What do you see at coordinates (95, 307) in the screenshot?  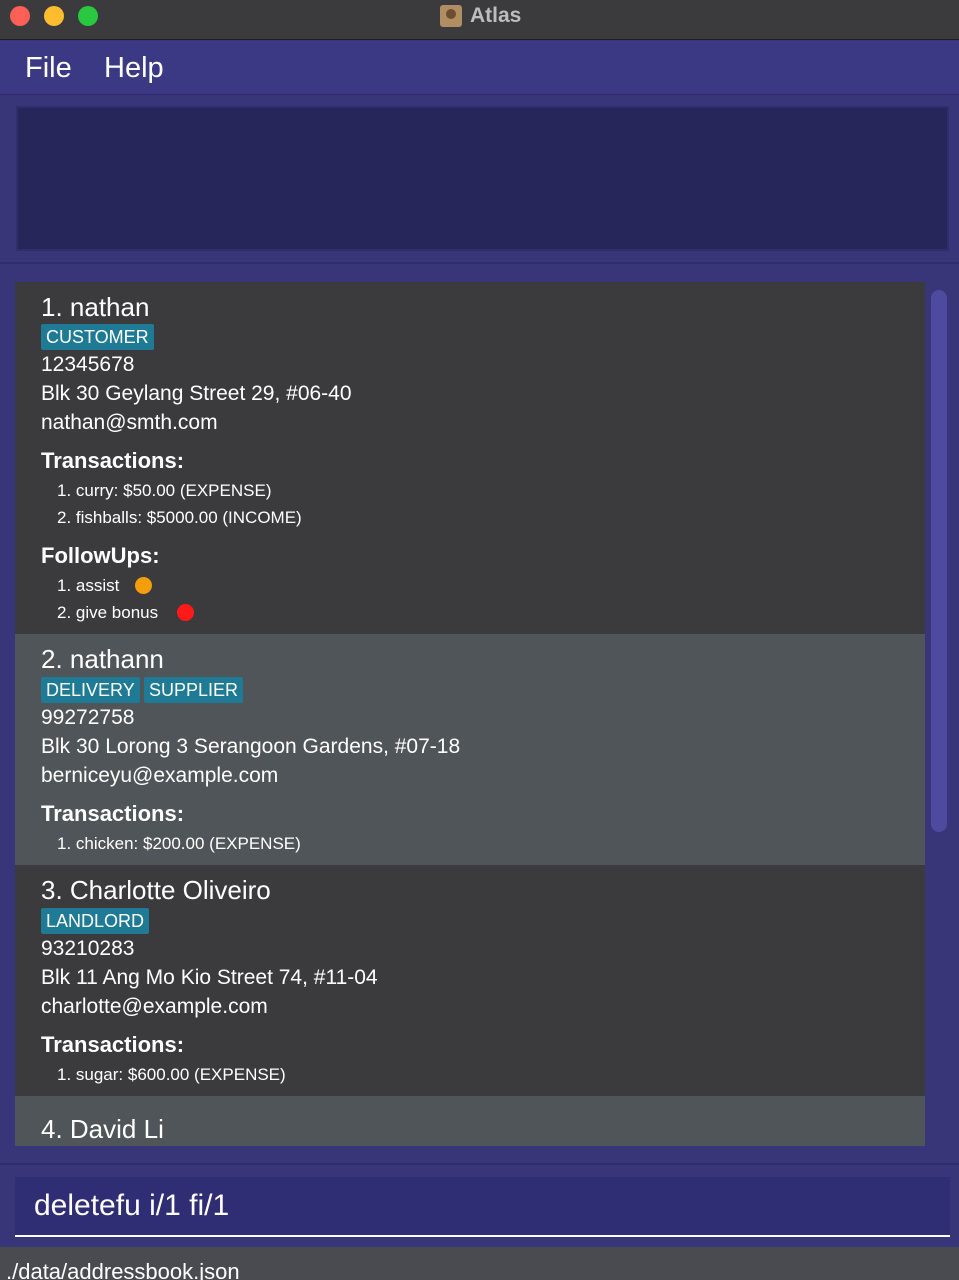 I see `person-name: 1. nathan` at bounding box center [95, 307].